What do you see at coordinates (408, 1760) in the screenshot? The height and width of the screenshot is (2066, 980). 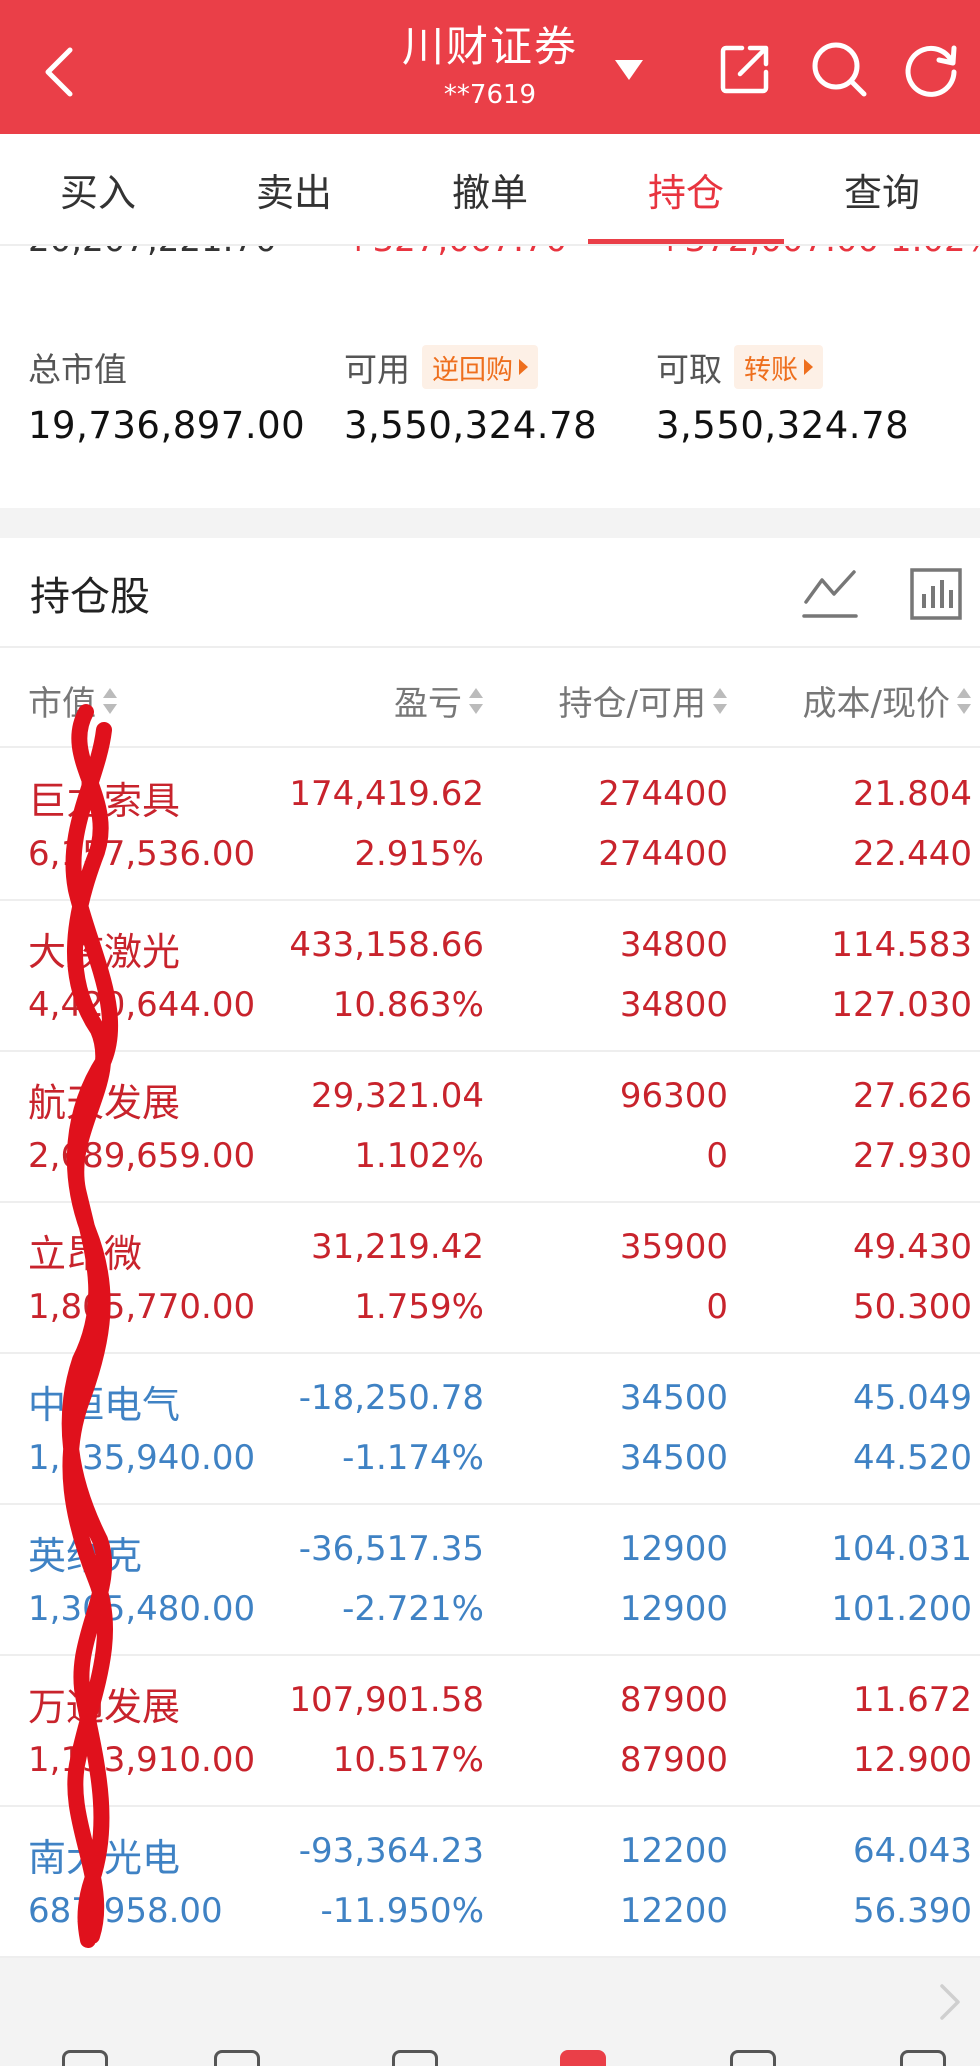 I see `stock-pnl-percent: 10.517%` at bounding box center [408, 1760].